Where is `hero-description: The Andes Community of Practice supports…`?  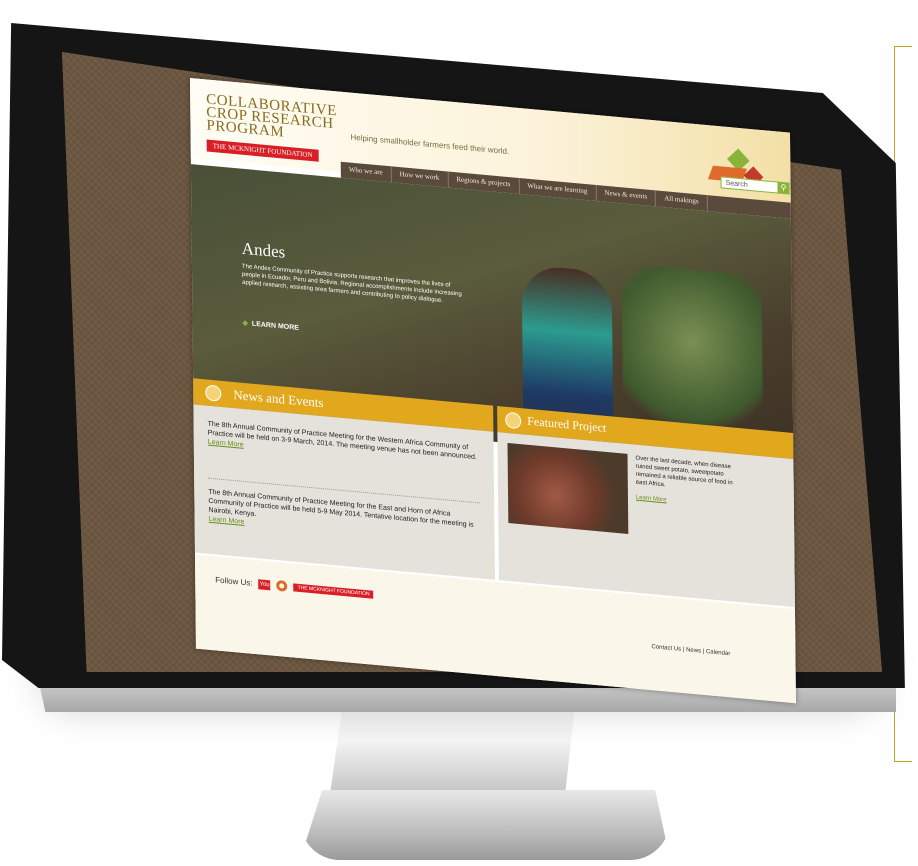 hero-description: The Andes Community of Practice supports… is located at coordinates (351, 284).